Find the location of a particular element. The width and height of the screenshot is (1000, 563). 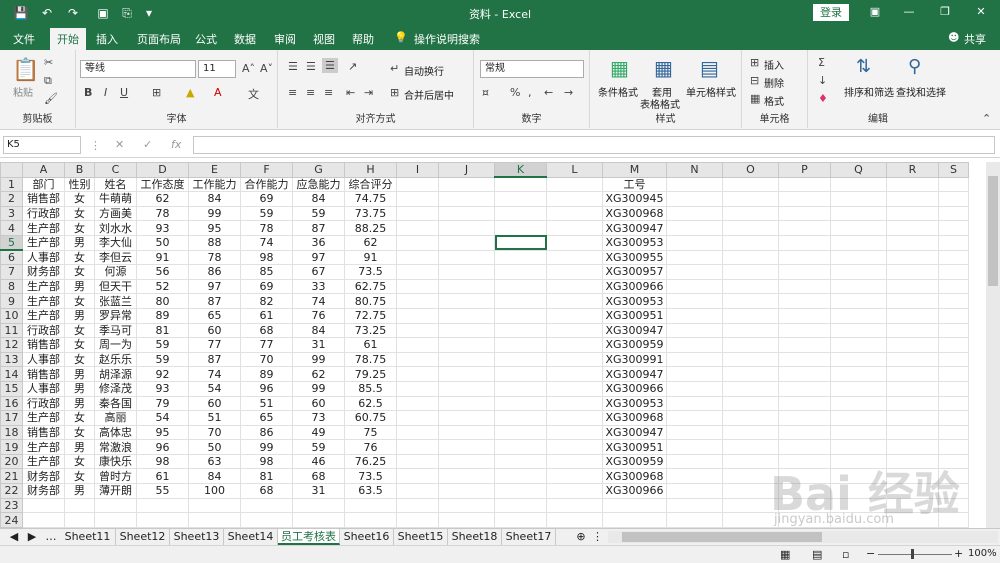

delete-cells-button: 删除 is located at coordinates (774, 82).